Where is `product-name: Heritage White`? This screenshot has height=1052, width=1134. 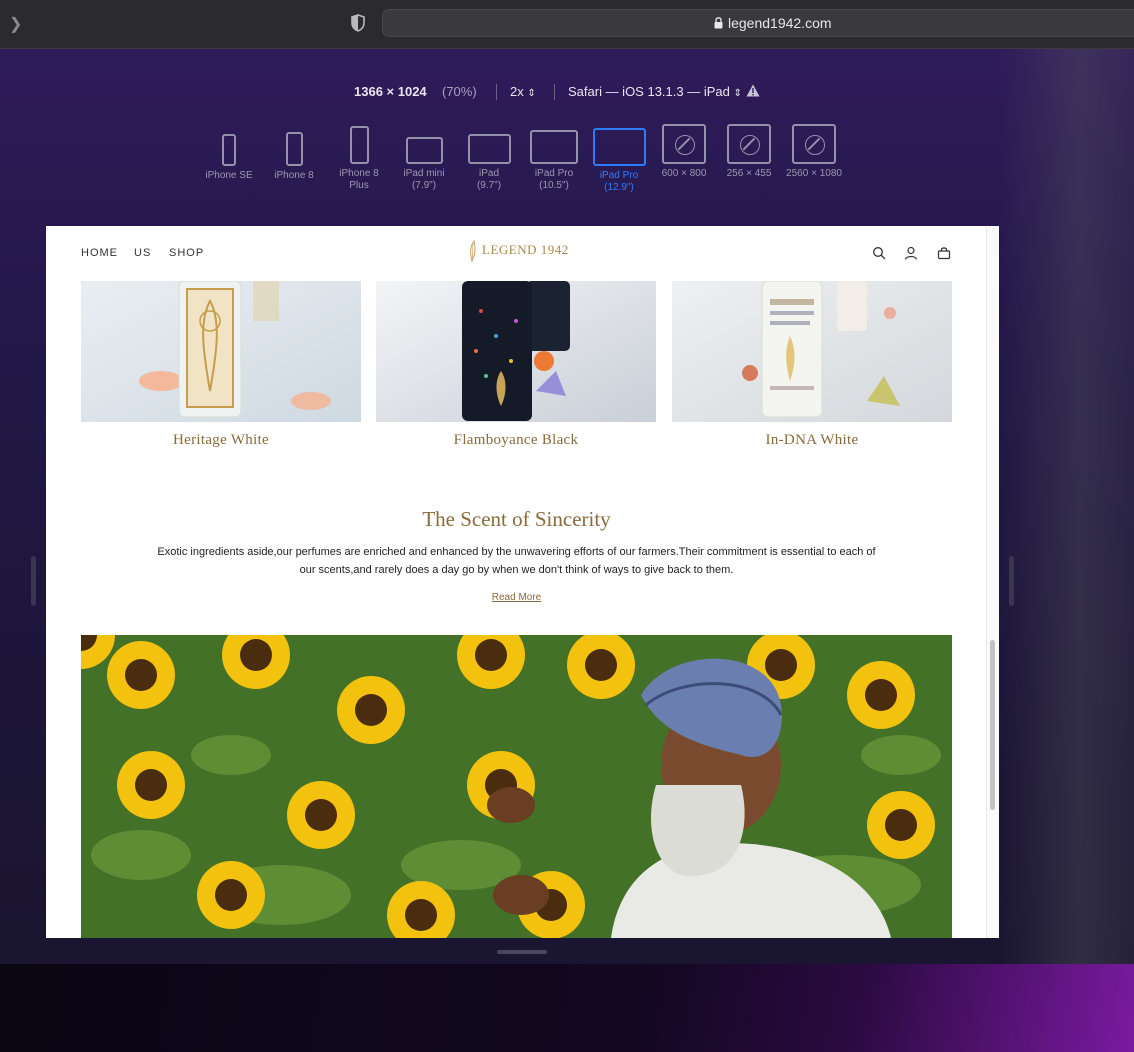
product-name: Heritage White is located at coordinates (221, 440).